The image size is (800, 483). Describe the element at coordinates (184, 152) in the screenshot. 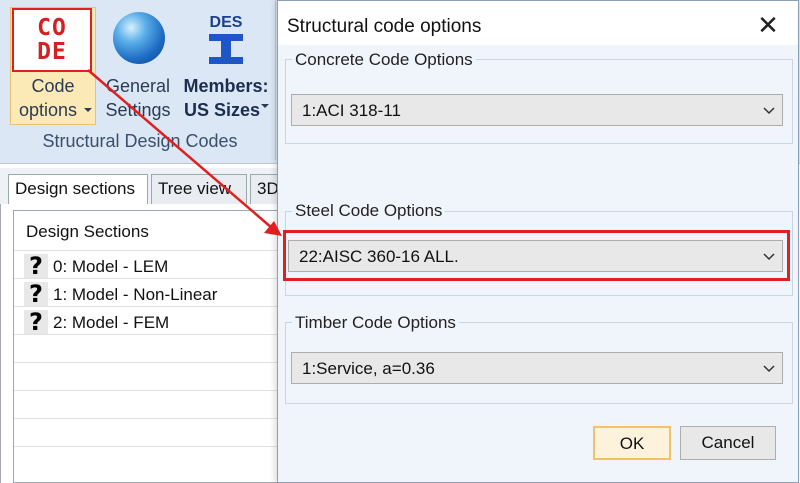

I see `annotation-arrow` at that location.